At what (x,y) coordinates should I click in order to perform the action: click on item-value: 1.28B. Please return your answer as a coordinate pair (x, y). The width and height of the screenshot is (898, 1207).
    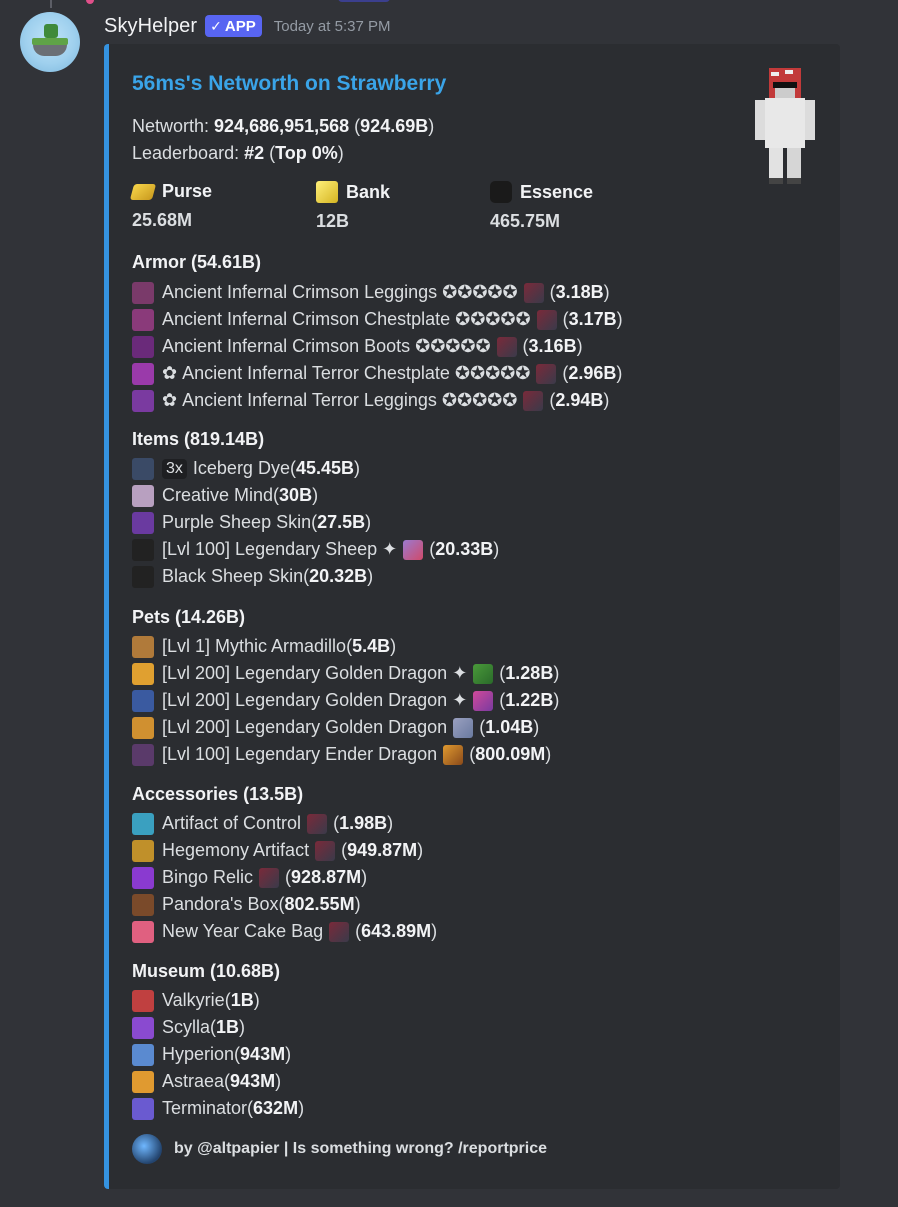
    Looking at the image, I should click on (529, 673).